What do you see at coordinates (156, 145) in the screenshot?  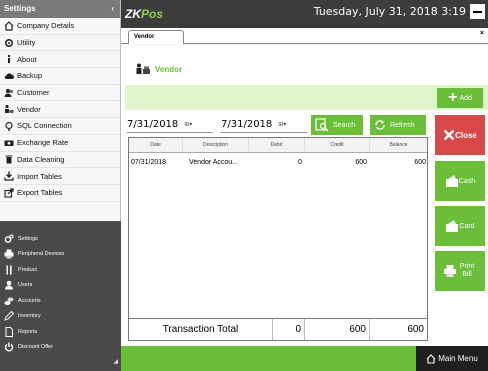 I see `column-header-date: Date` at bounding box center [156, 145].